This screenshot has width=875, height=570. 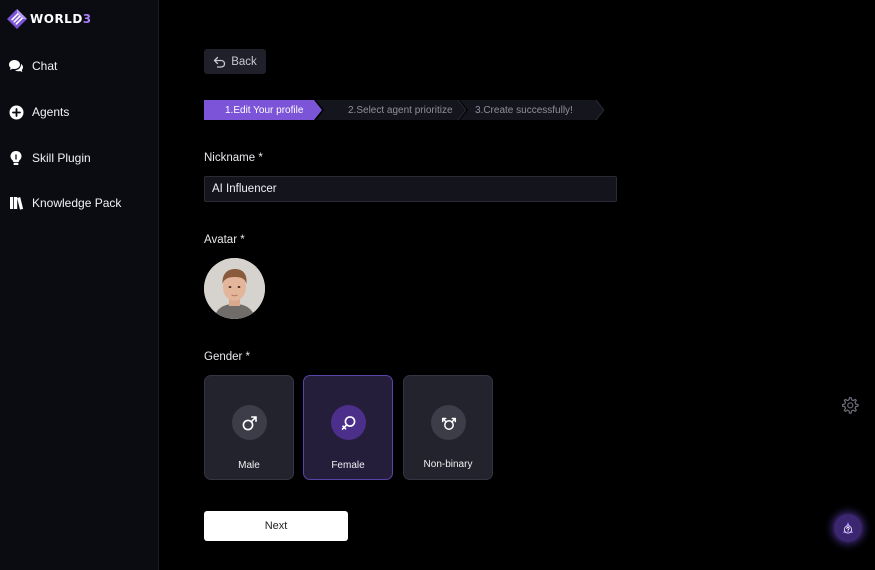 I want to click on sidebar-item-skill-plugin: Skill Plugin, so click(x=49, y=158).